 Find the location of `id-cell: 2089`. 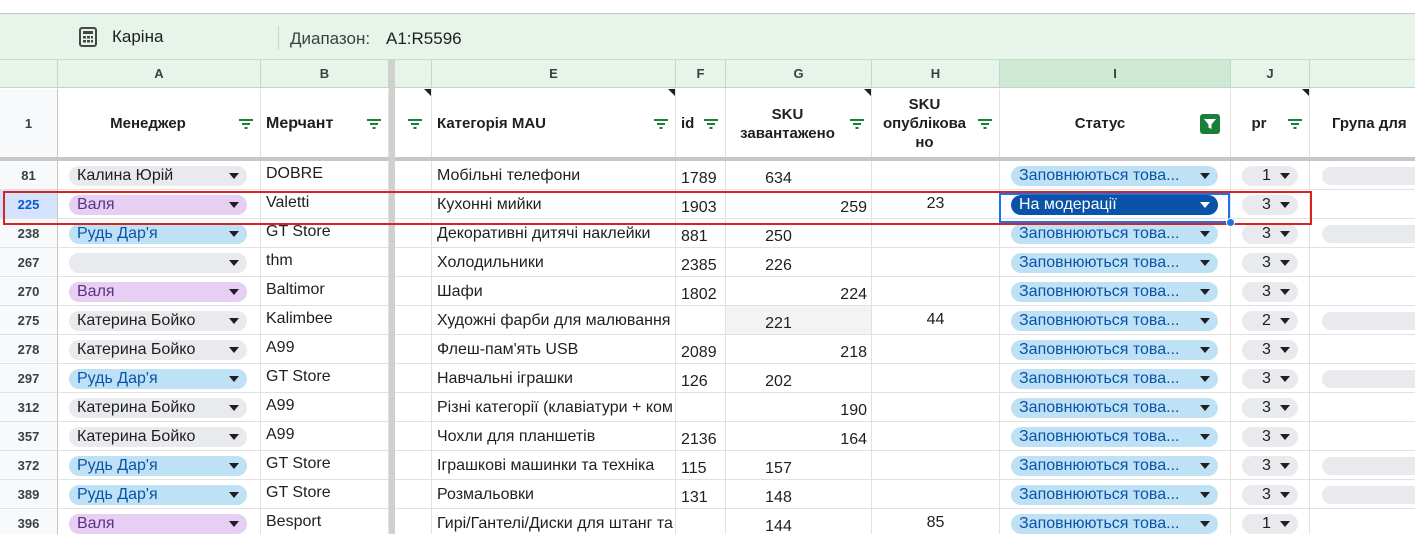

id-cell: 2089 is located at coordinates (701, 349).